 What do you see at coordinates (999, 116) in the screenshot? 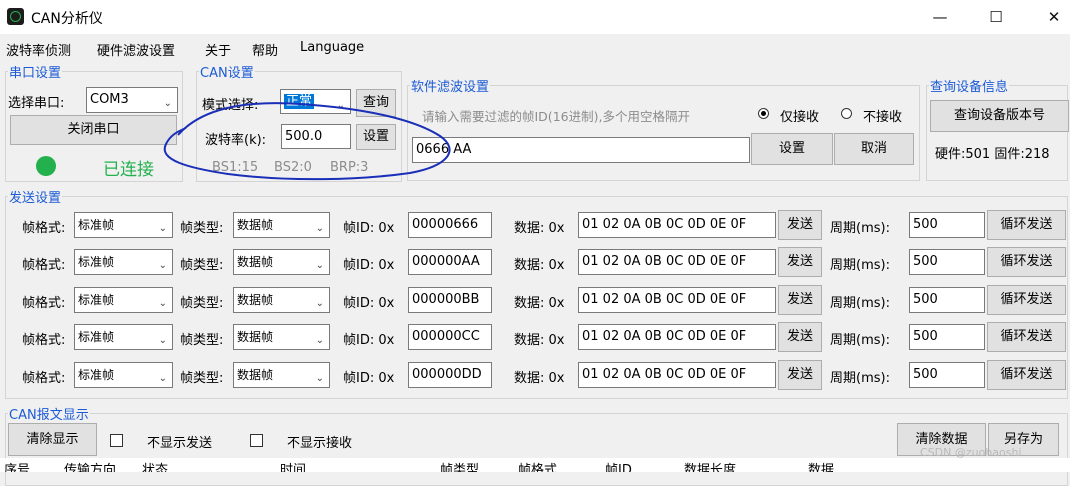
I see `query-version-button: 查询设备版本号` at bounding box center [999, 116].